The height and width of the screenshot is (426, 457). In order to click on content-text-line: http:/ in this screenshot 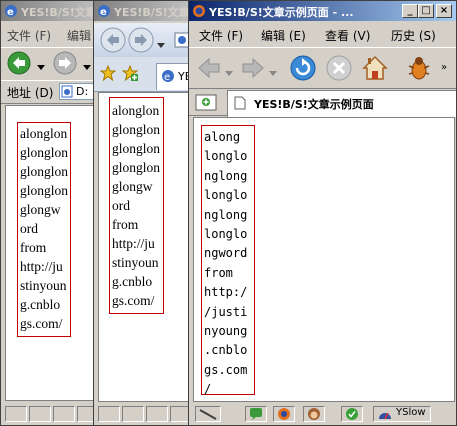, I will do `click(226, 292)`.